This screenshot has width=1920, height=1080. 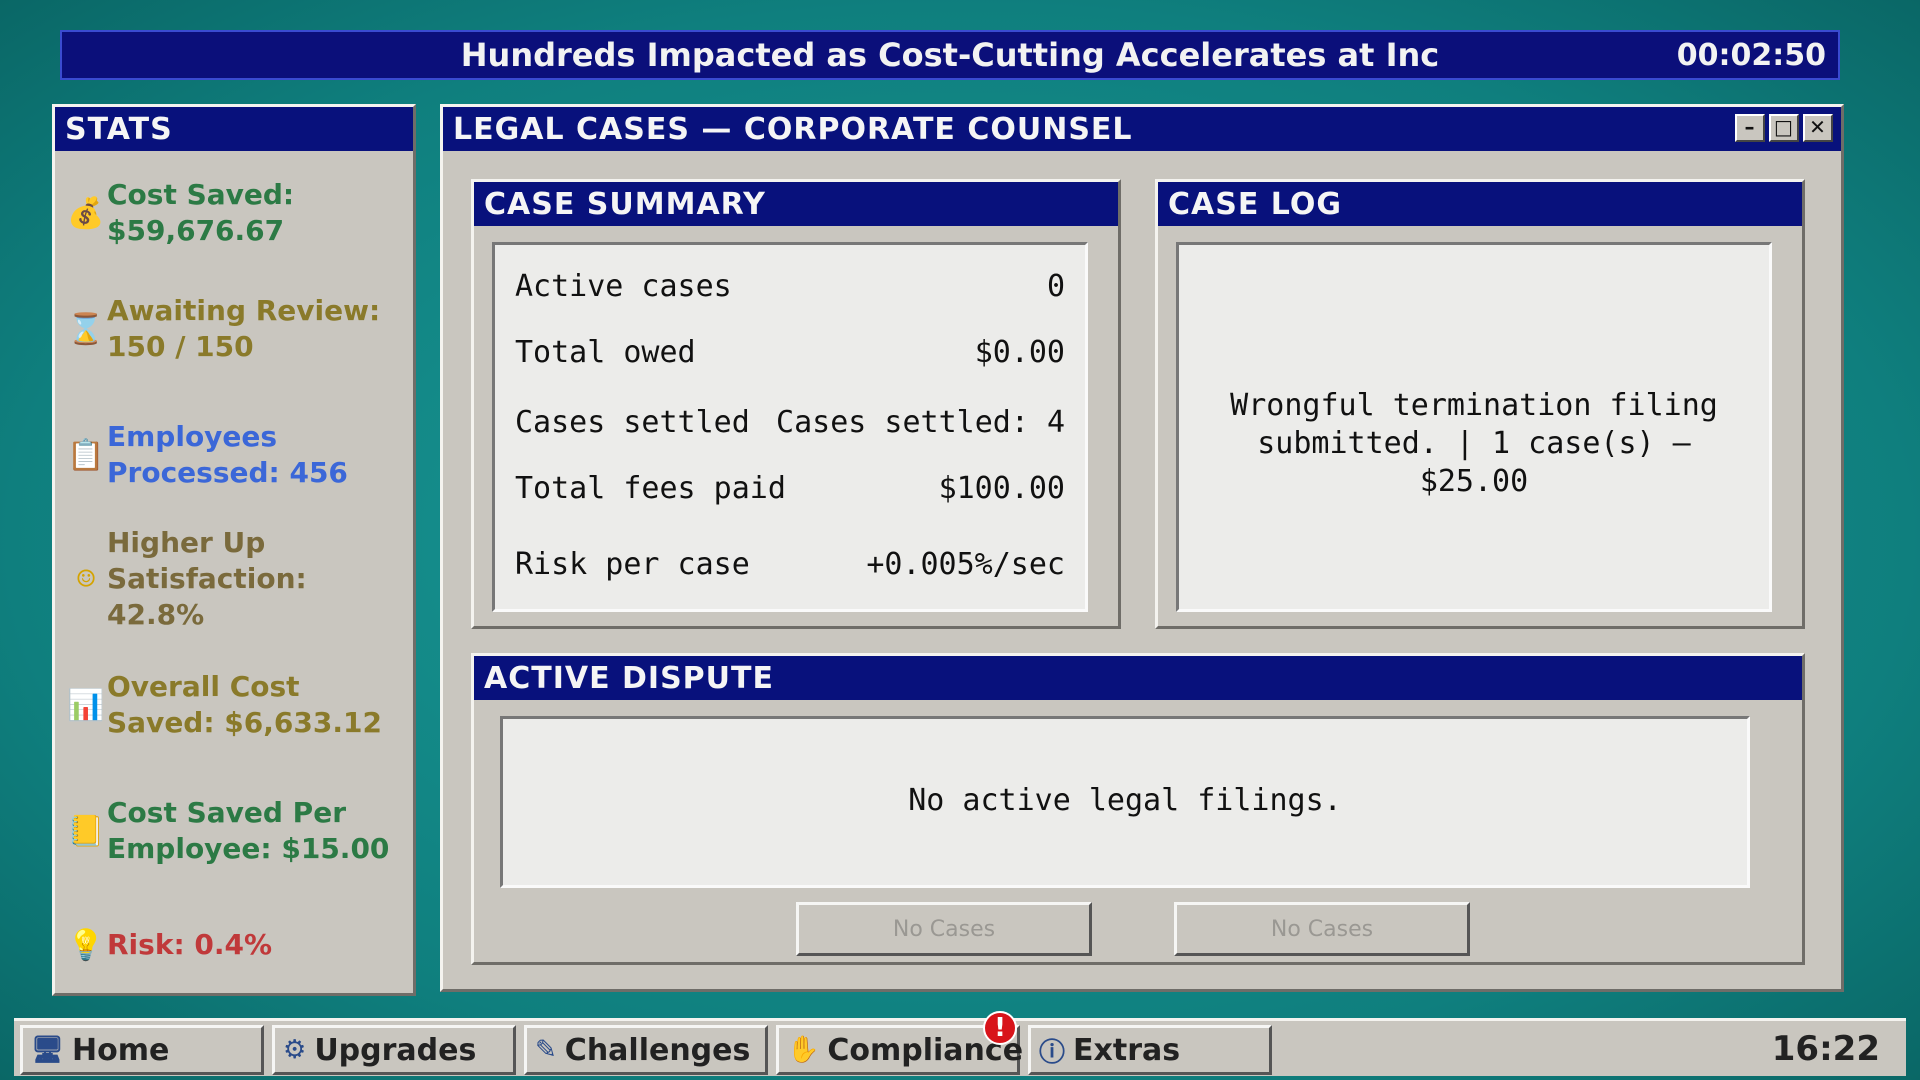 What do you see at coordinates (203, 686) in the screenshot?
I see `stat-label: Overall Cost` at bounding box center [203, 686].